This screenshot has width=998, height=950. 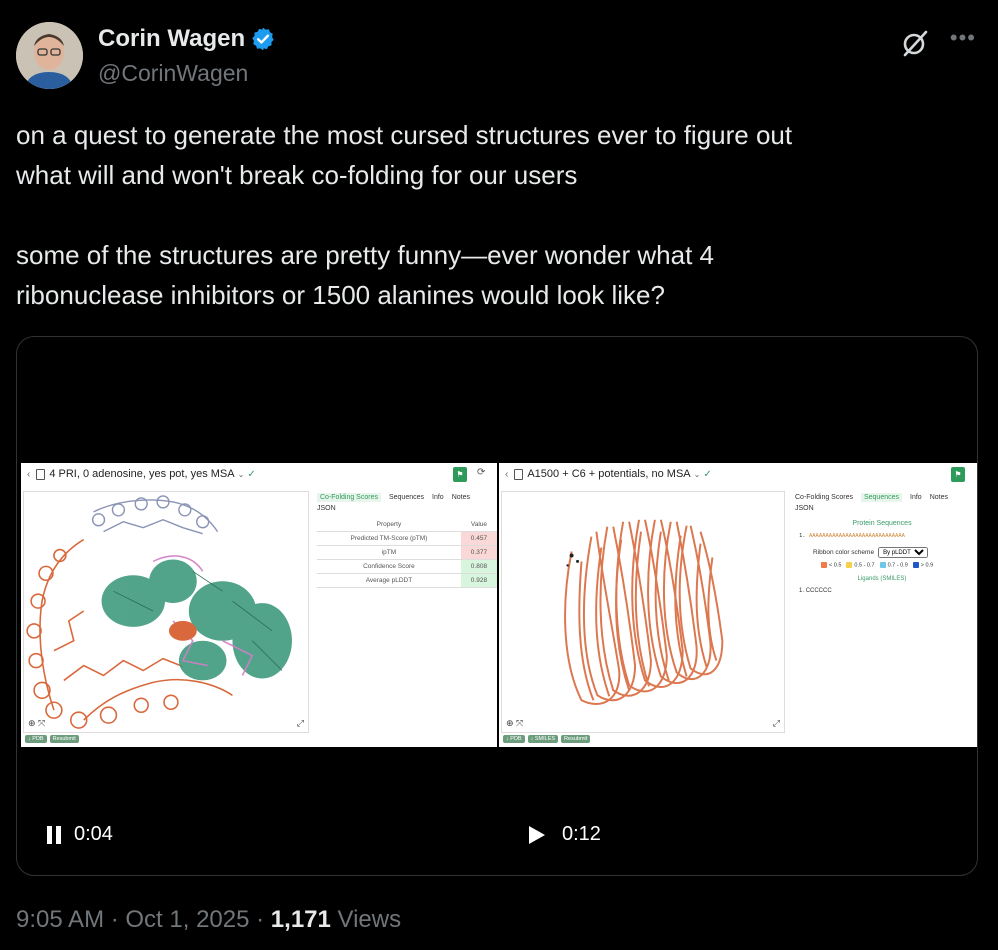 I want to click on protein-sequences-title: Protein Sequences, so click(x=882, y=523).